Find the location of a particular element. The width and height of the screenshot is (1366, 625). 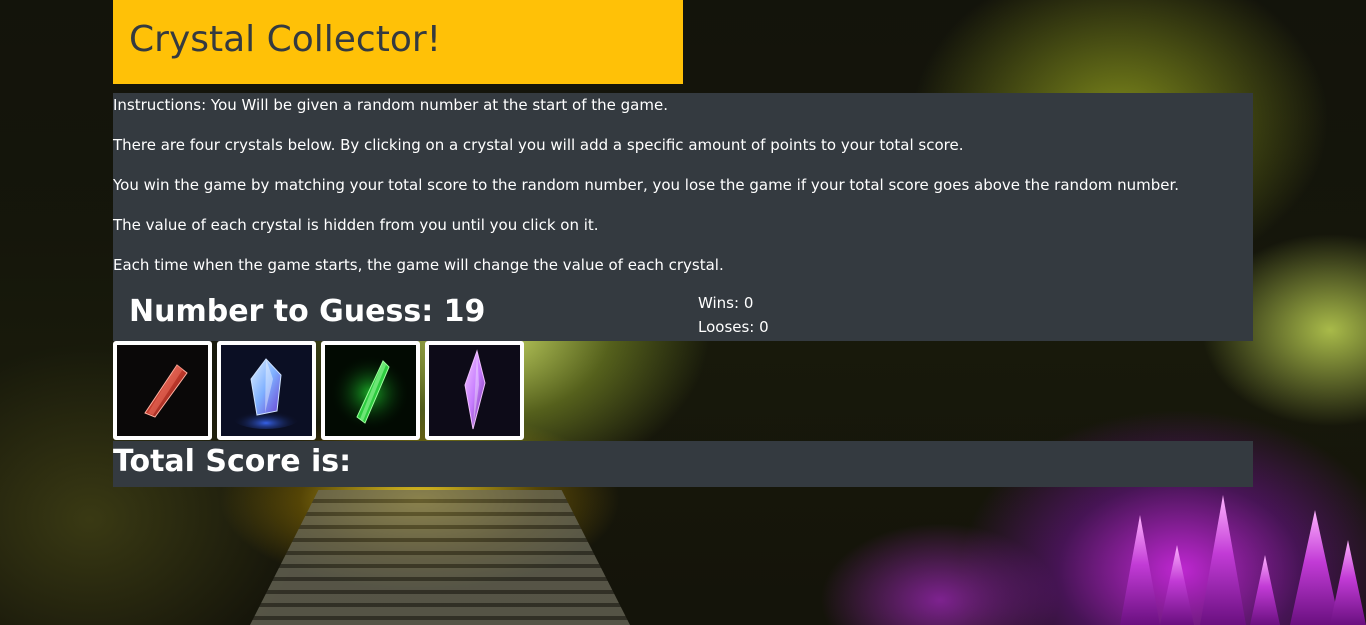

page-title: Crystal Collector! is located at coordinates (285, 39).